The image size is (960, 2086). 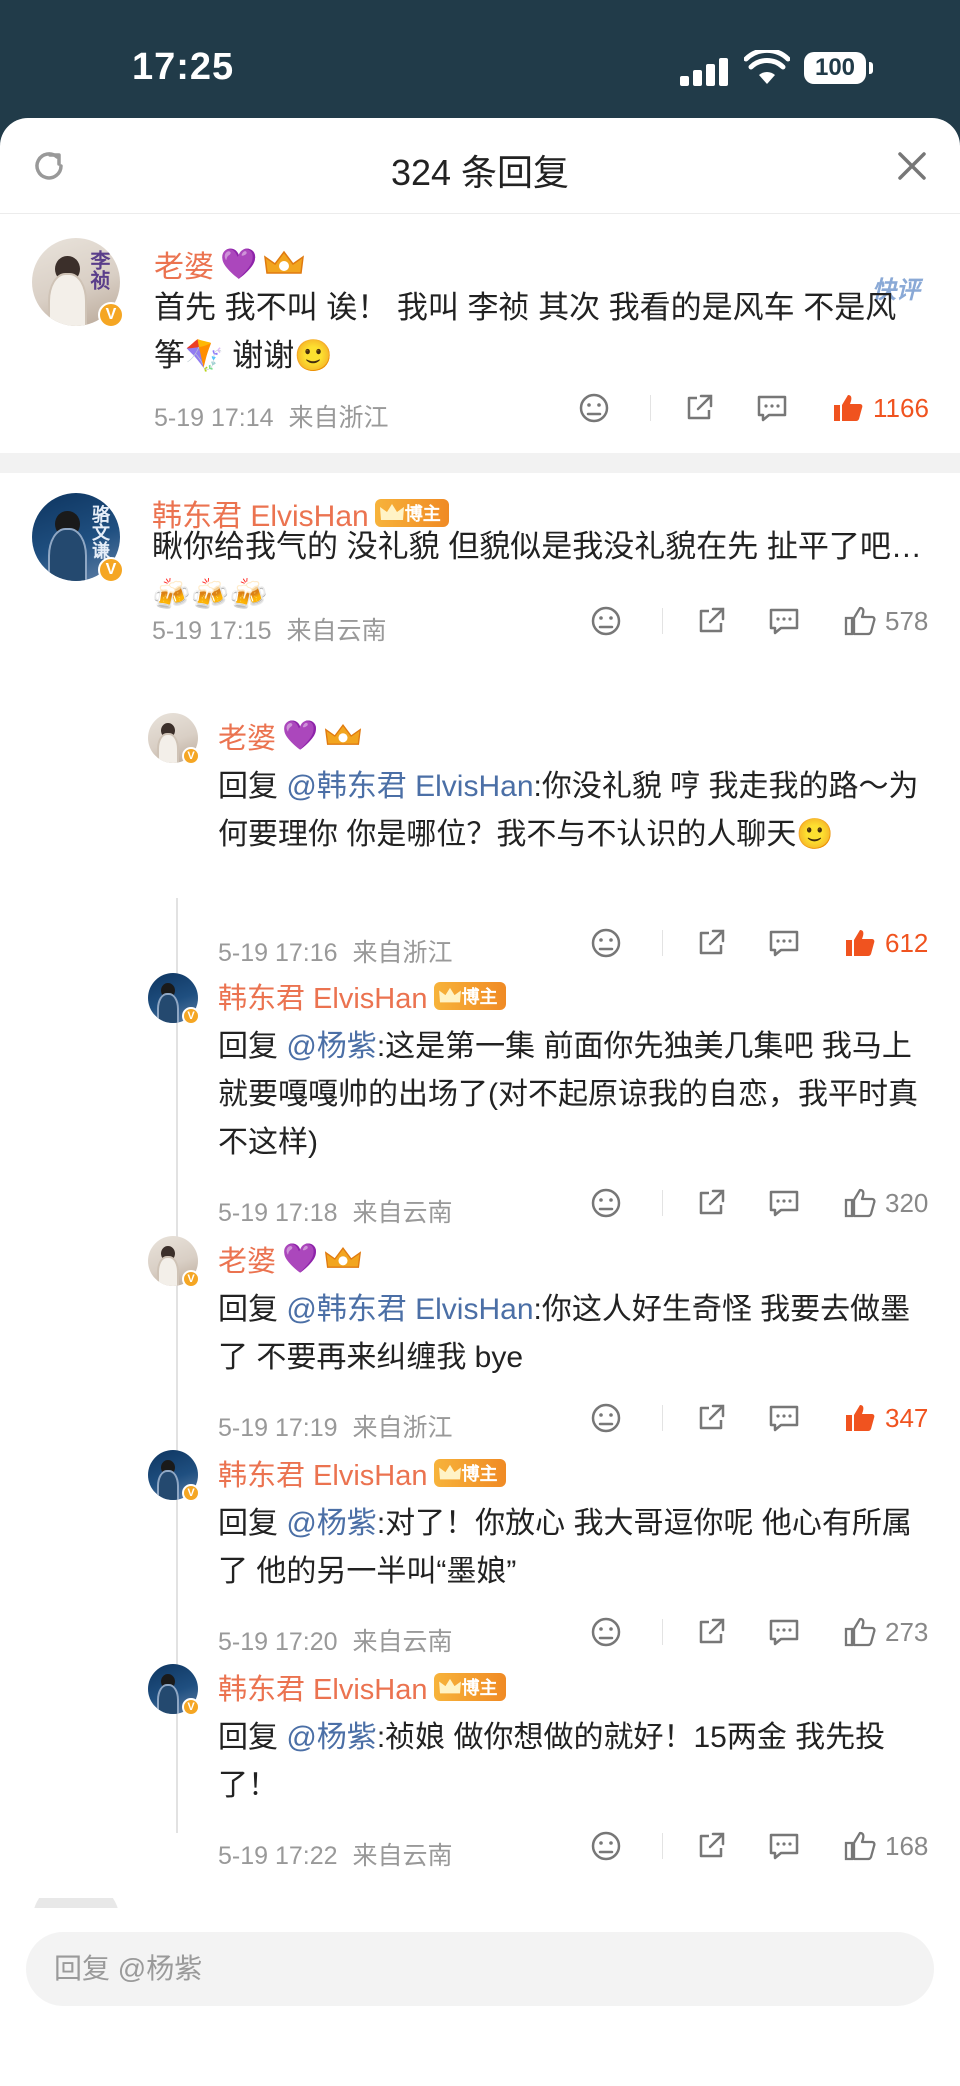 I want to click on comment-actions: 1166, so click(x=753, y=408).